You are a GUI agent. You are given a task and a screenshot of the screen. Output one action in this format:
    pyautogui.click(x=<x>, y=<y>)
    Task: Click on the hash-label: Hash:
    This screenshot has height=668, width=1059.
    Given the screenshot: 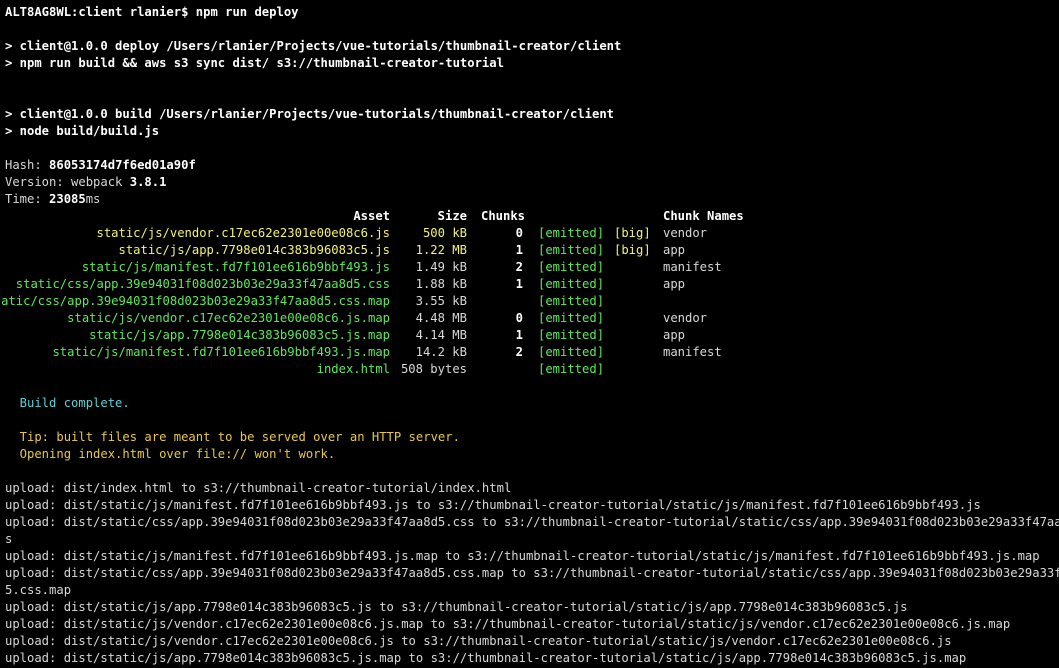 What is the action you would take?
    pyautogui.click(x=27, y=165)
    